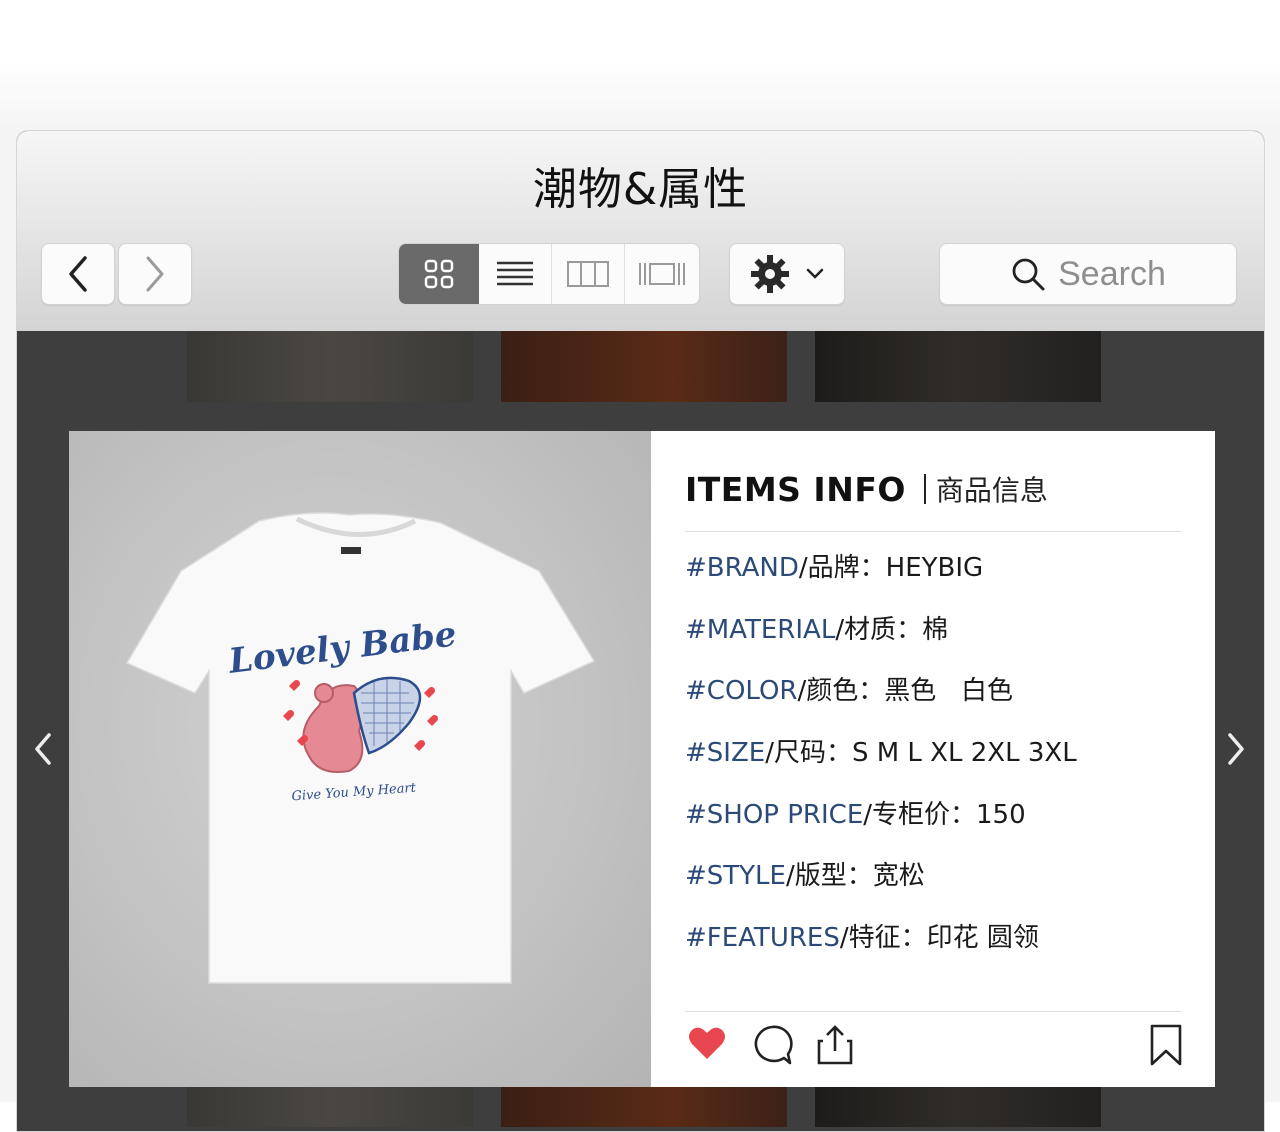  I want to click on search-icon, so click(1028, 274).